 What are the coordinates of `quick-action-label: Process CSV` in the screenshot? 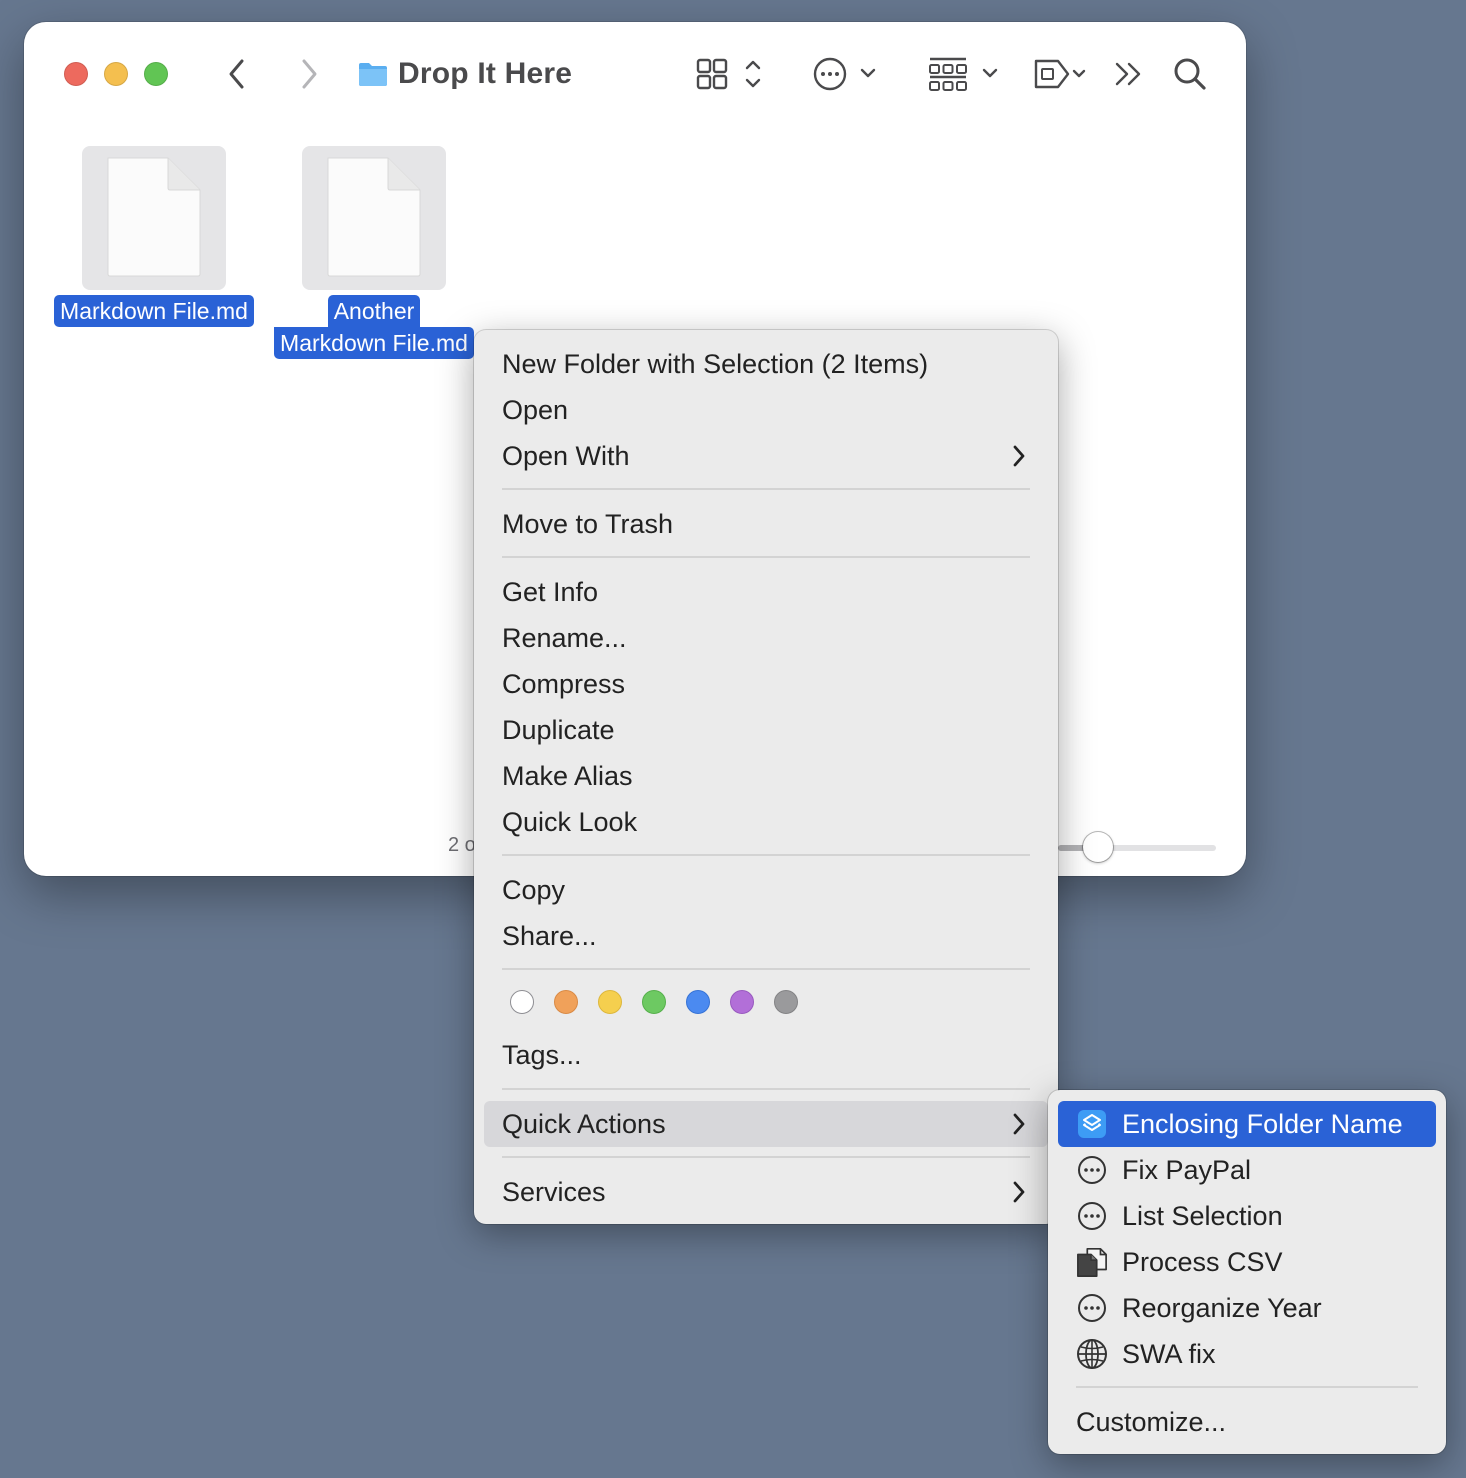 It's located at (1202, 1261).